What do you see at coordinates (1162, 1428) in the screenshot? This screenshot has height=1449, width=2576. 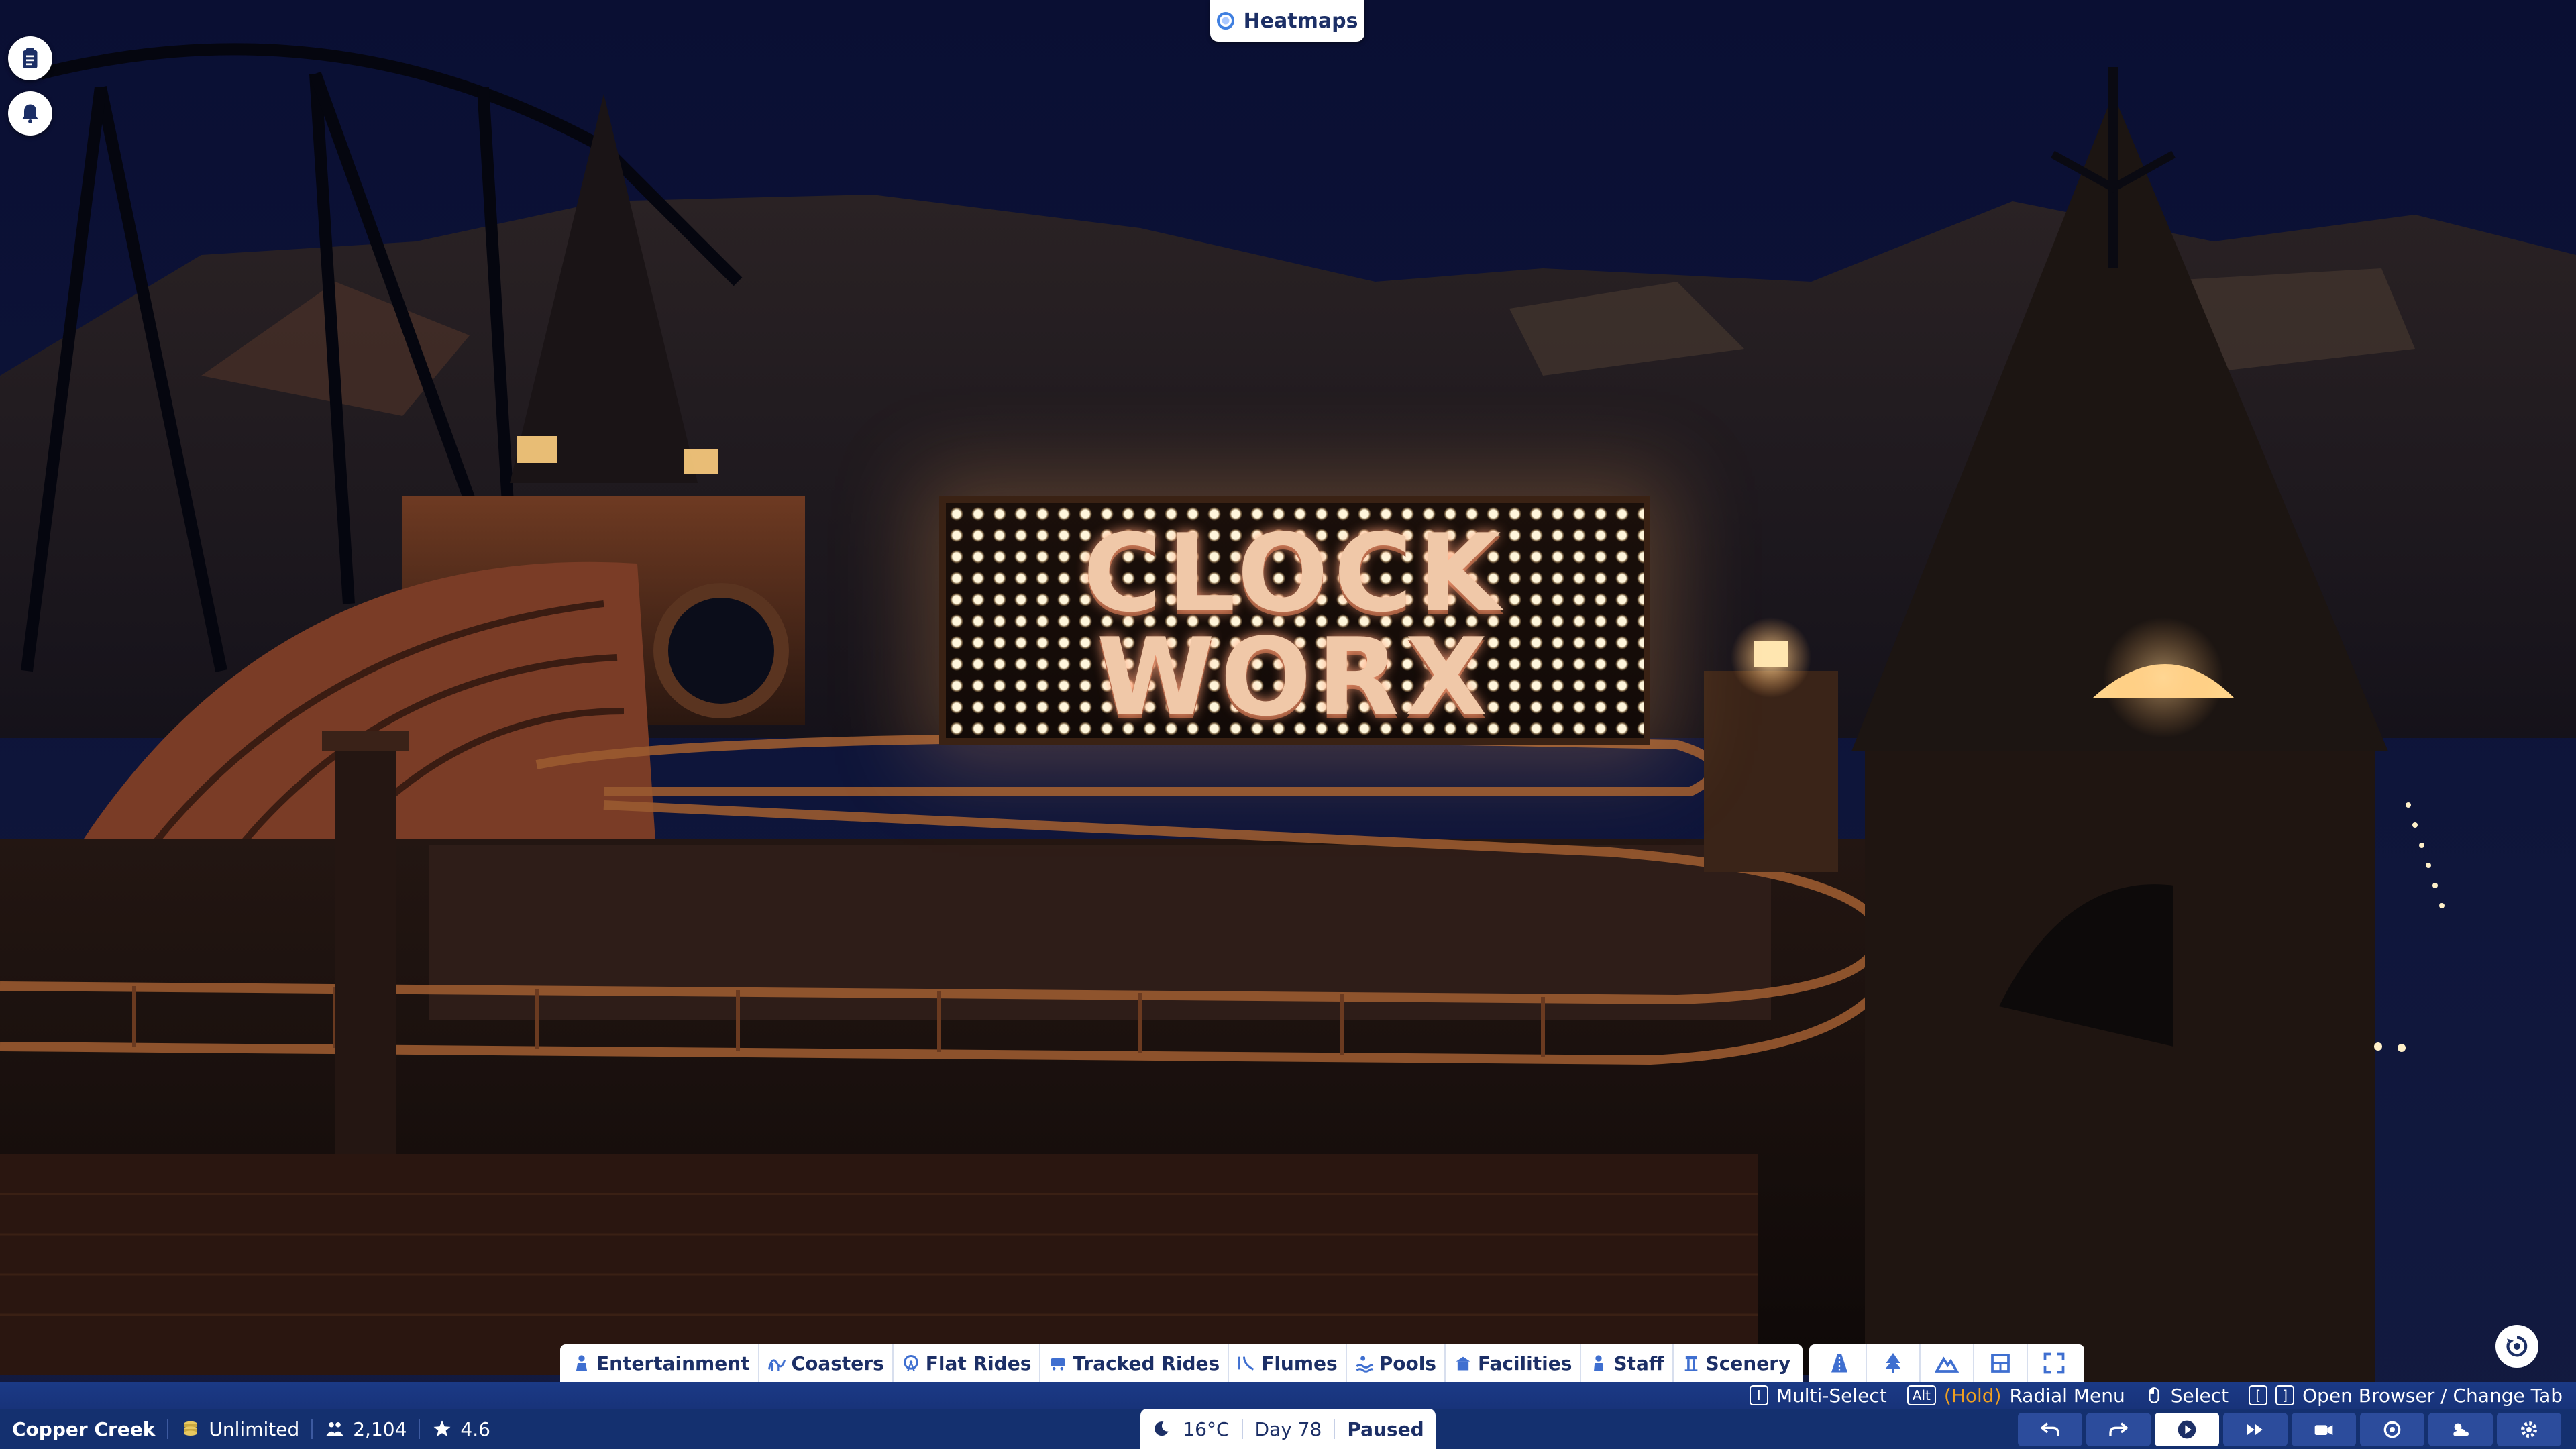 I see `moon-icon` at bounding box center [1162, 1428].